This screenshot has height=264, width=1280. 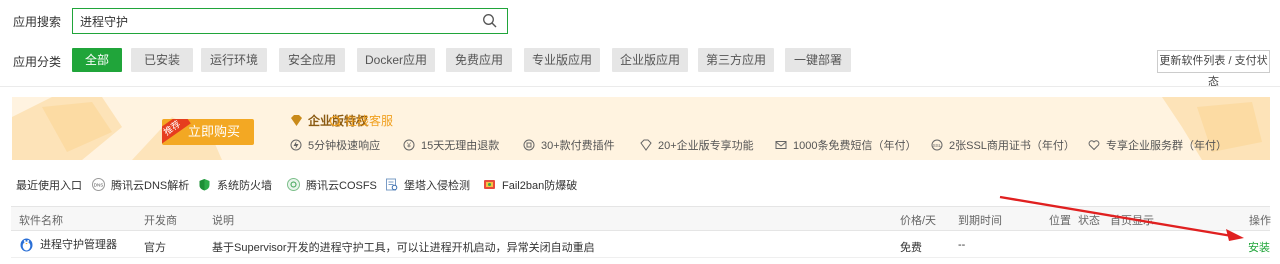 What do you see at coordinates (1259, 247) in the screenshot?
I see `install-link: 安装` at bounding box center [1259, 247].